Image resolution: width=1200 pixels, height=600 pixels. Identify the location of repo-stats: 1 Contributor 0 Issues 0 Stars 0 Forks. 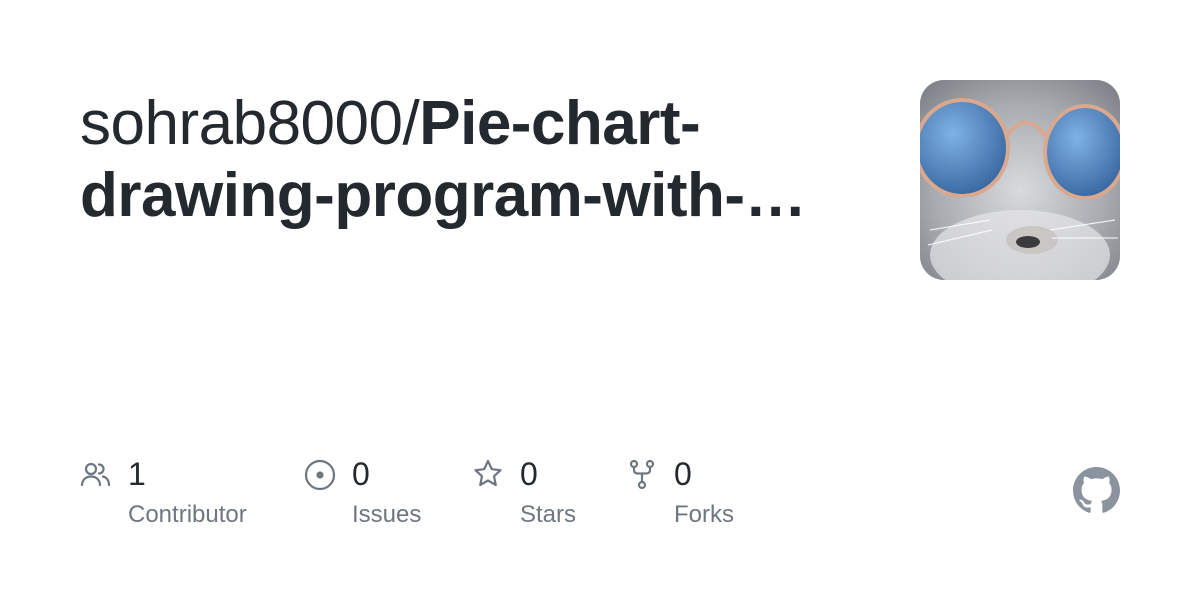
(530, 496).